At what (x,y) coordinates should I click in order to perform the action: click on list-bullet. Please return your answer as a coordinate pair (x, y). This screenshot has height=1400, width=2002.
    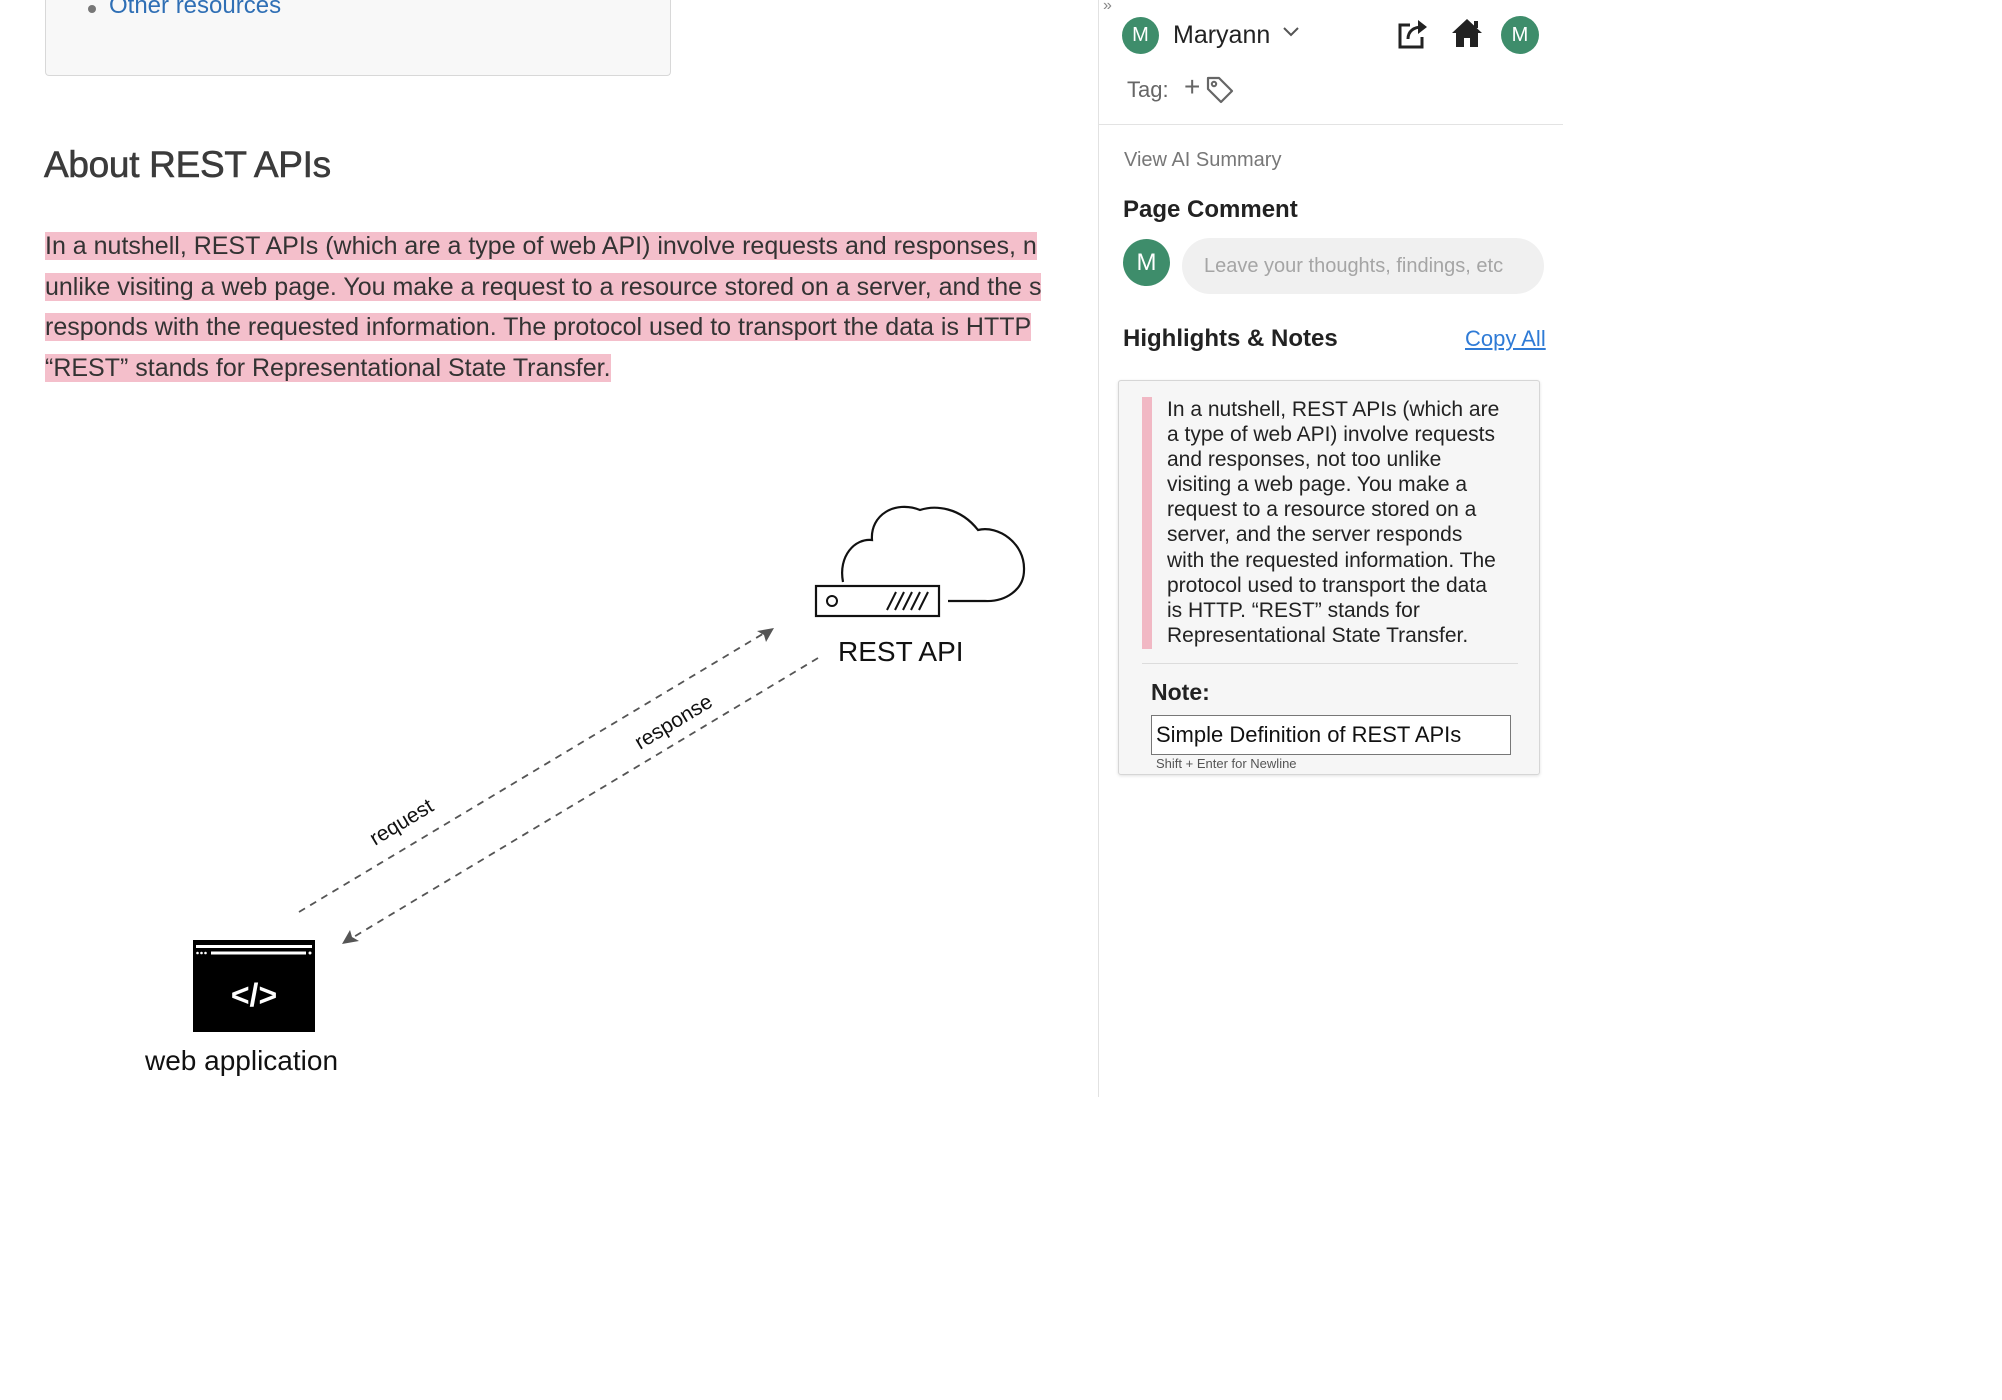
    Looking at the image, I should click on (92, 9).